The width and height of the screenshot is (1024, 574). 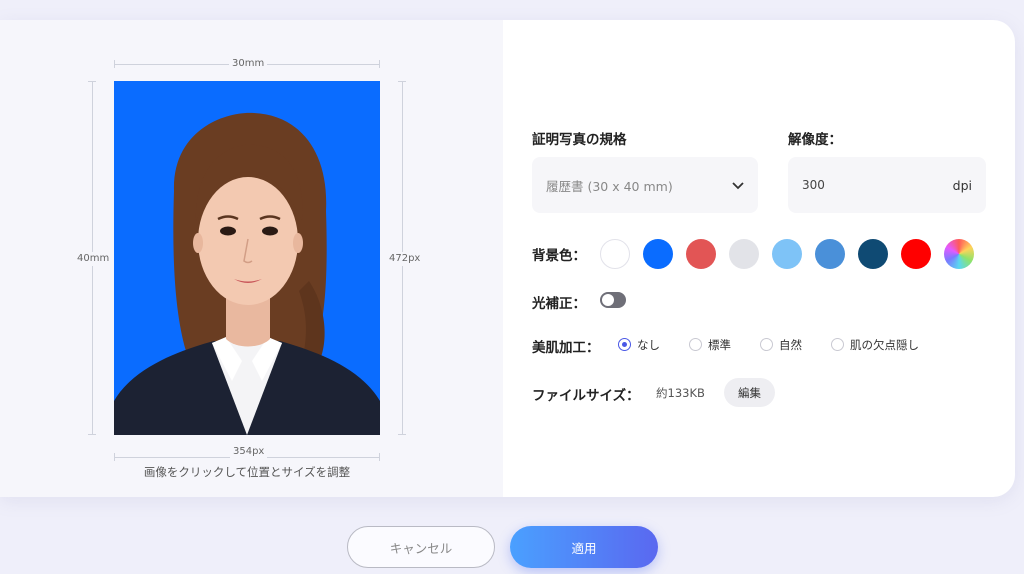 What do you see at coordinates (959, 254) in the screenshot?
I see `custom-color-picker` at bounding box center [959, 254].